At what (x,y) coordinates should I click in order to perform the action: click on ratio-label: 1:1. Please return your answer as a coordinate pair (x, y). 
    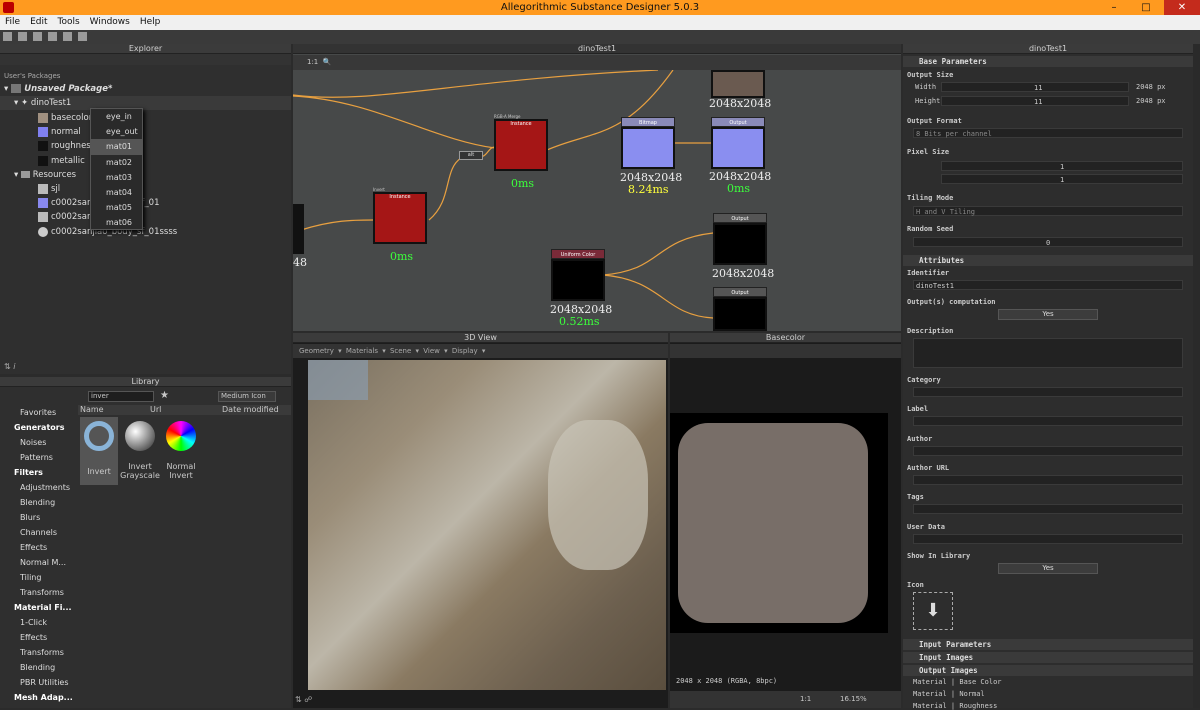
    Looking at the image, I should click on (805, 699).